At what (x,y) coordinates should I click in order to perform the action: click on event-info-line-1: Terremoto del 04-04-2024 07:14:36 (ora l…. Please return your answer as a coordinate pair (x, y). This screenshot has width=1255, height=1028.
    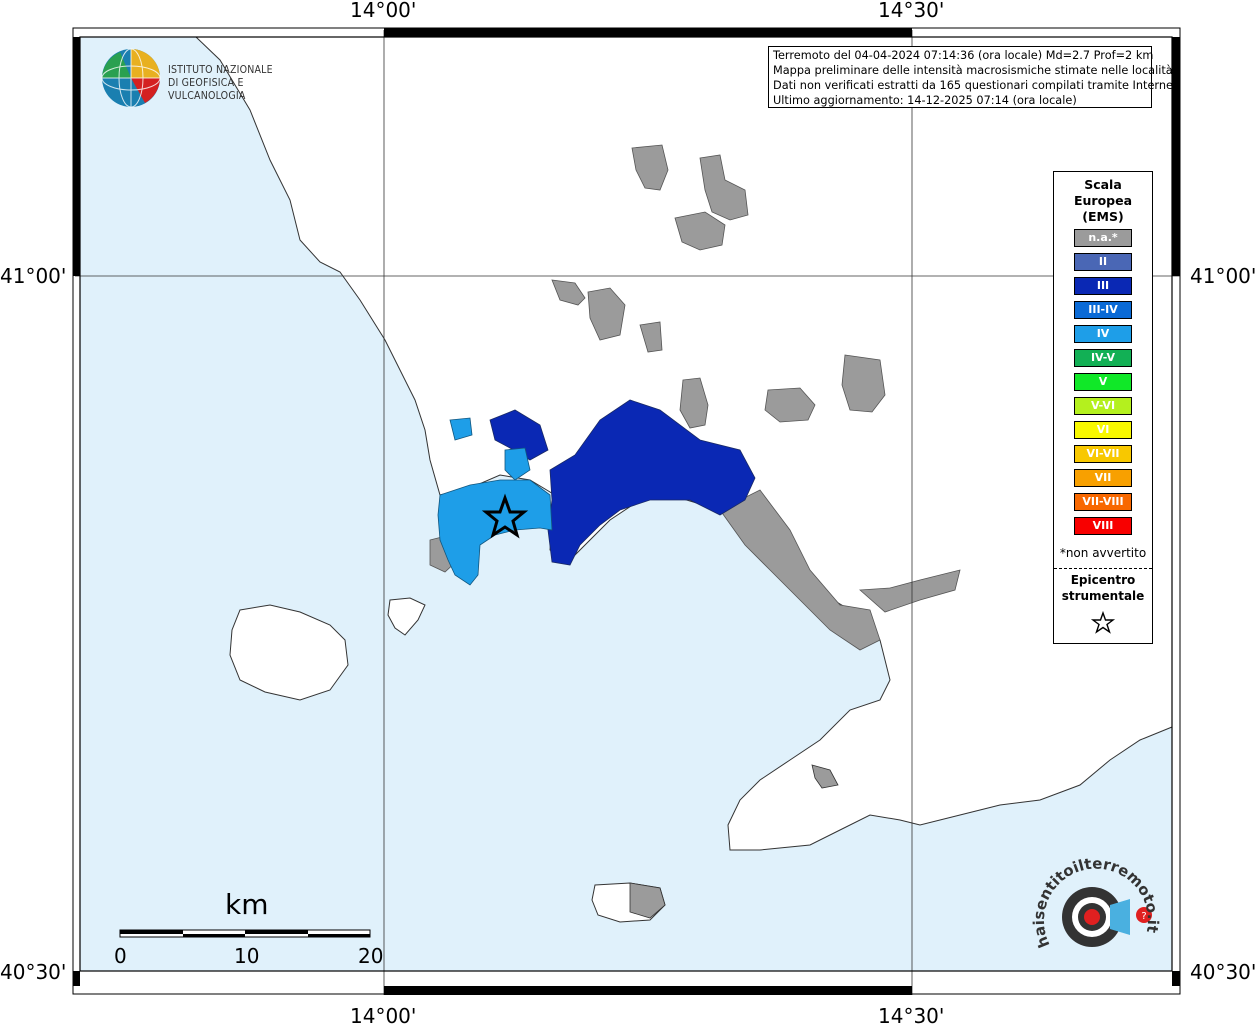
    Looking at the image, I should click on (963, 55).